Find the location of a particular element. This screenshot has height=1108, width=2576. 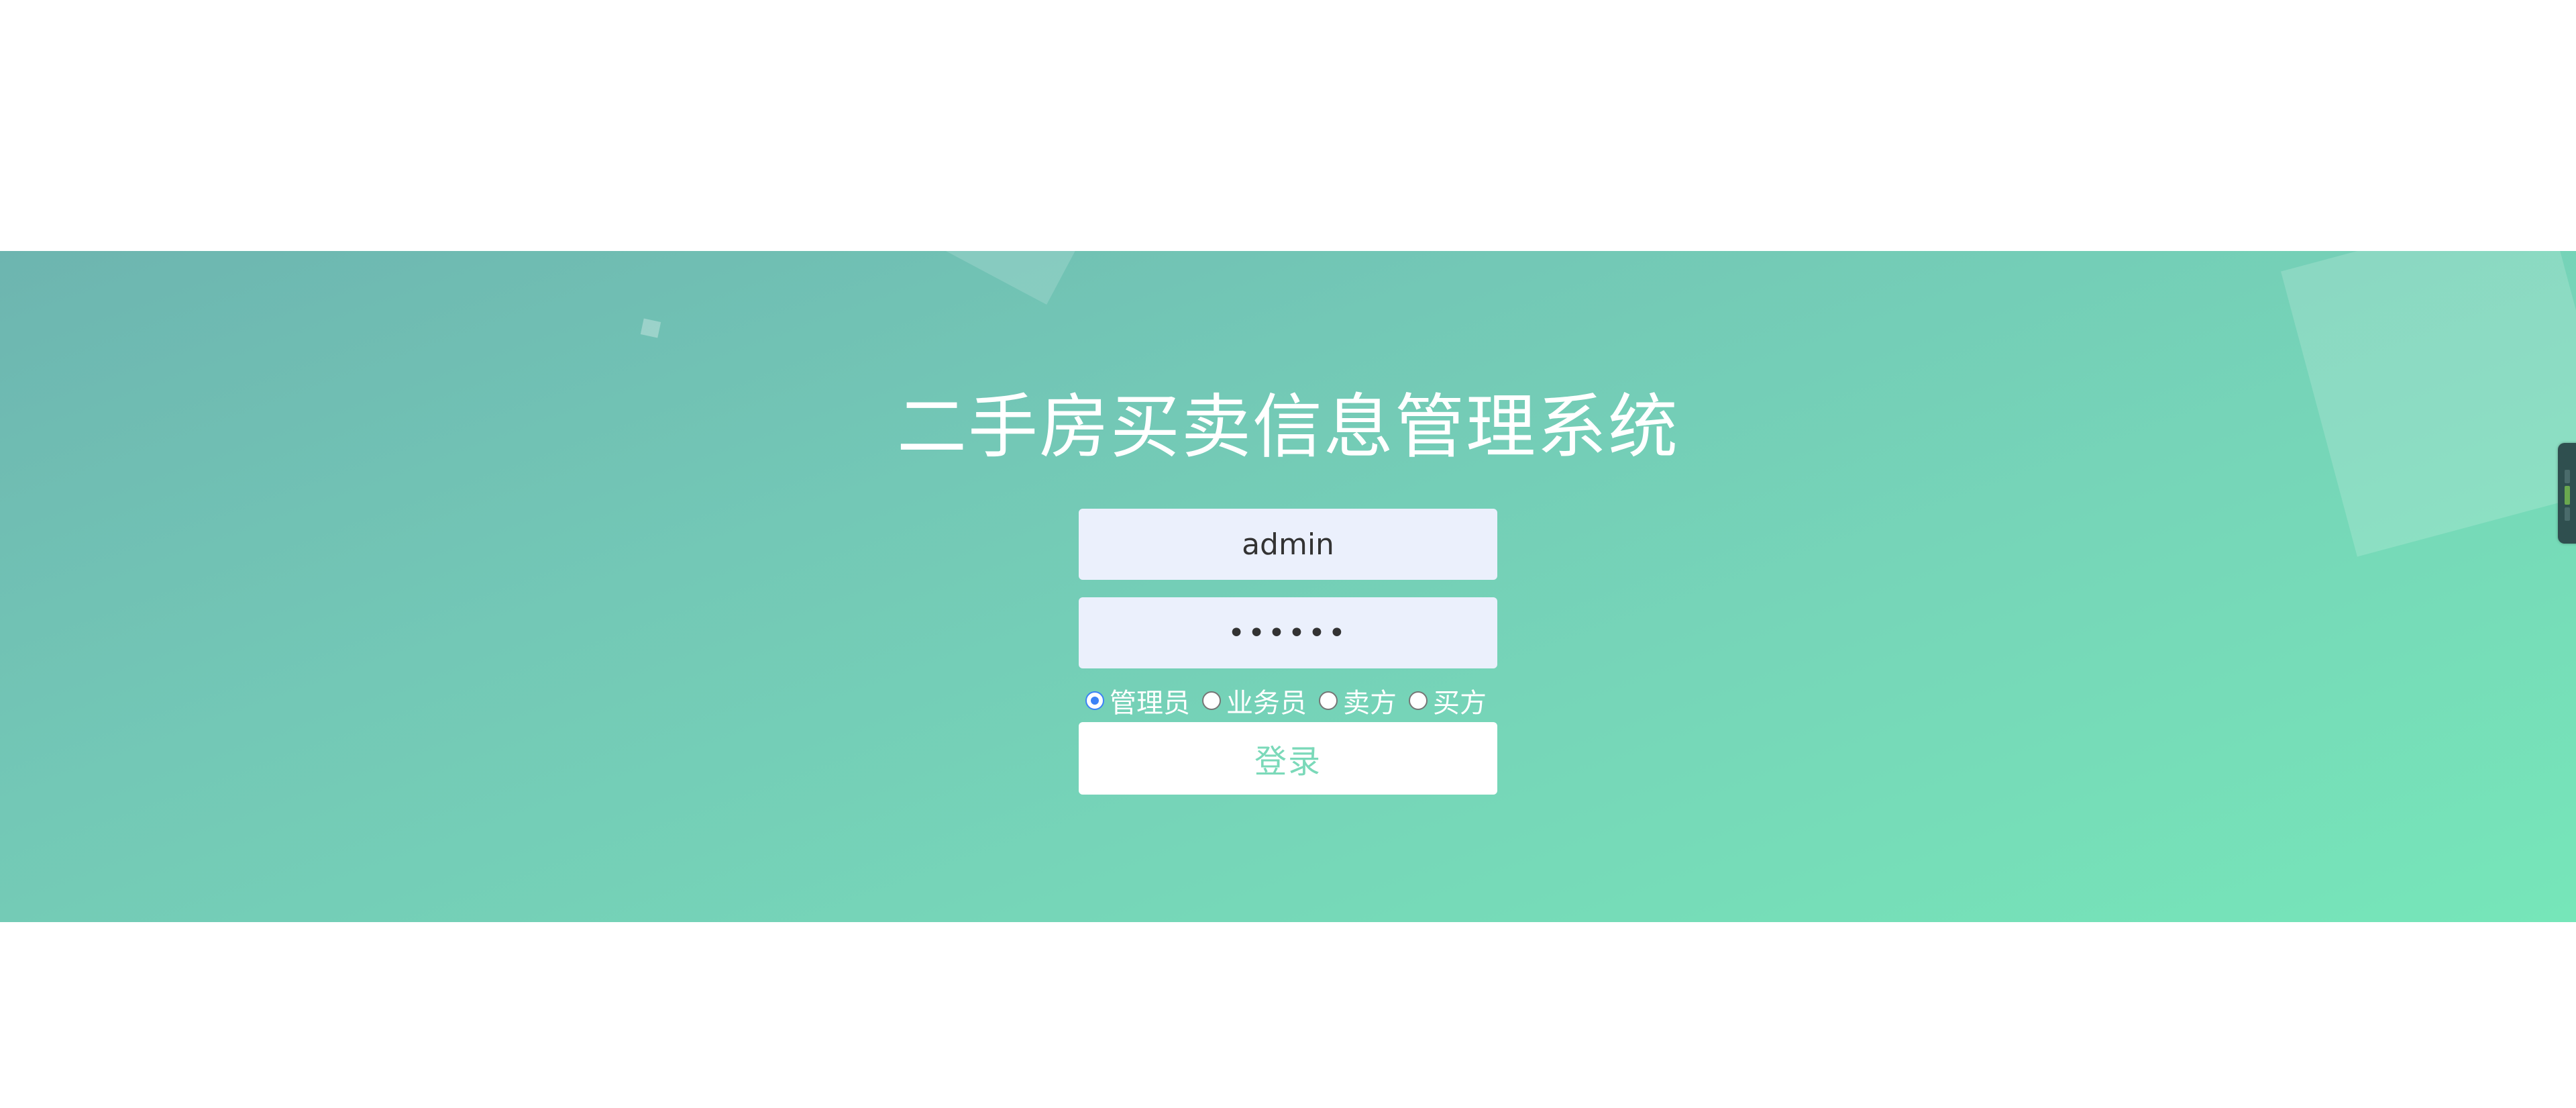

role-label: 卖方 is located at coordinates (1370, 704).